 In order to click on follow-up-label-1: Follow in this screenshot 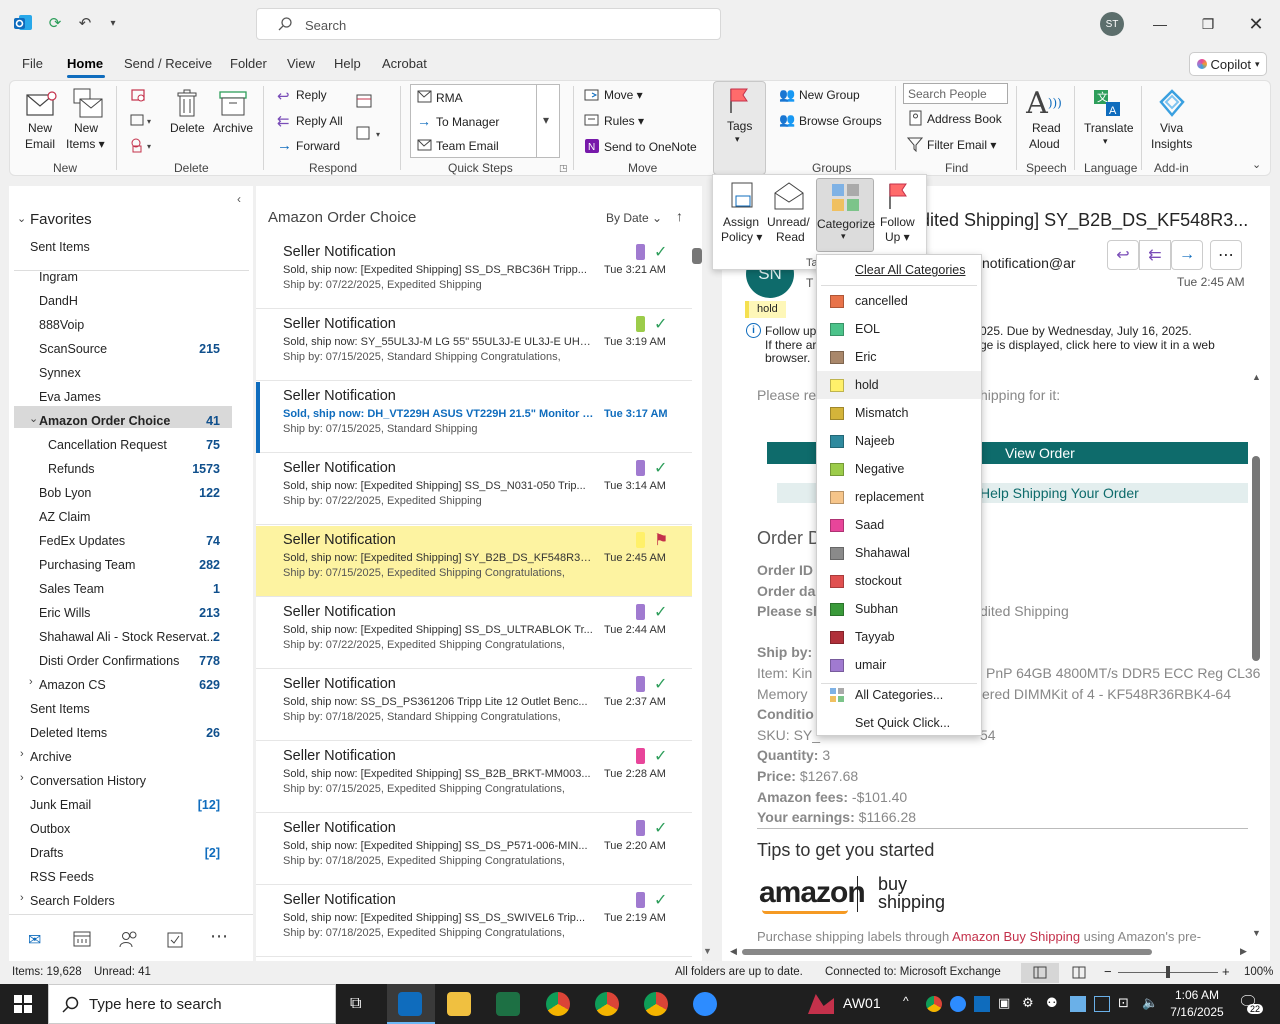, I will do `click(897, 222)`.